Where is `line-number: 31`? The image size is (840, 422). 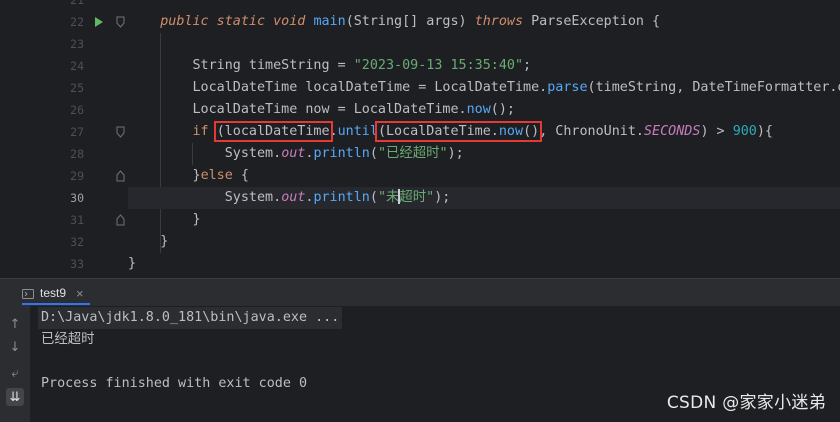
line-number: 31 is located at coordinates (77, 220).